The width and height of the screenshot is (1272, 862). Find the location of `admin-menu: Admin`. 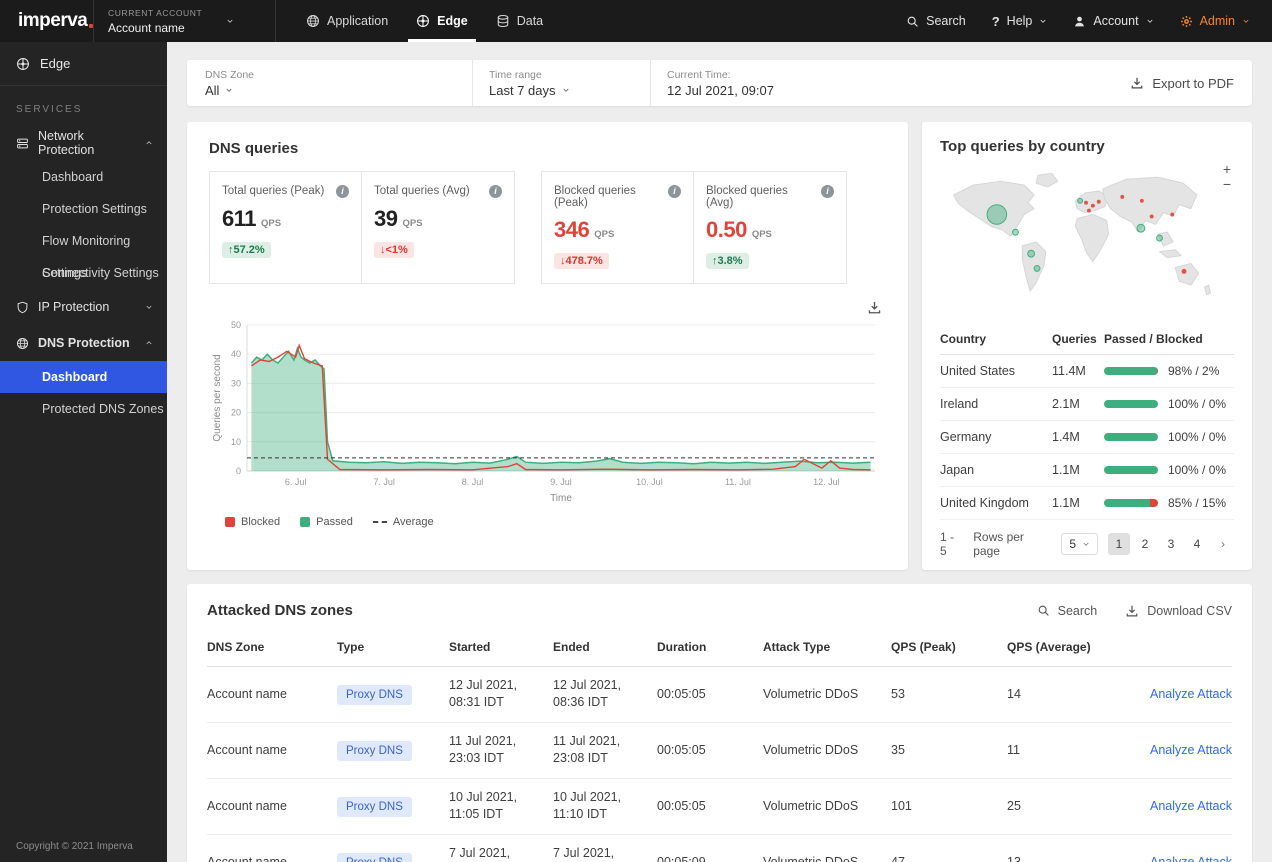

admin-menu: Admin is located at coordinates (1215, 21).